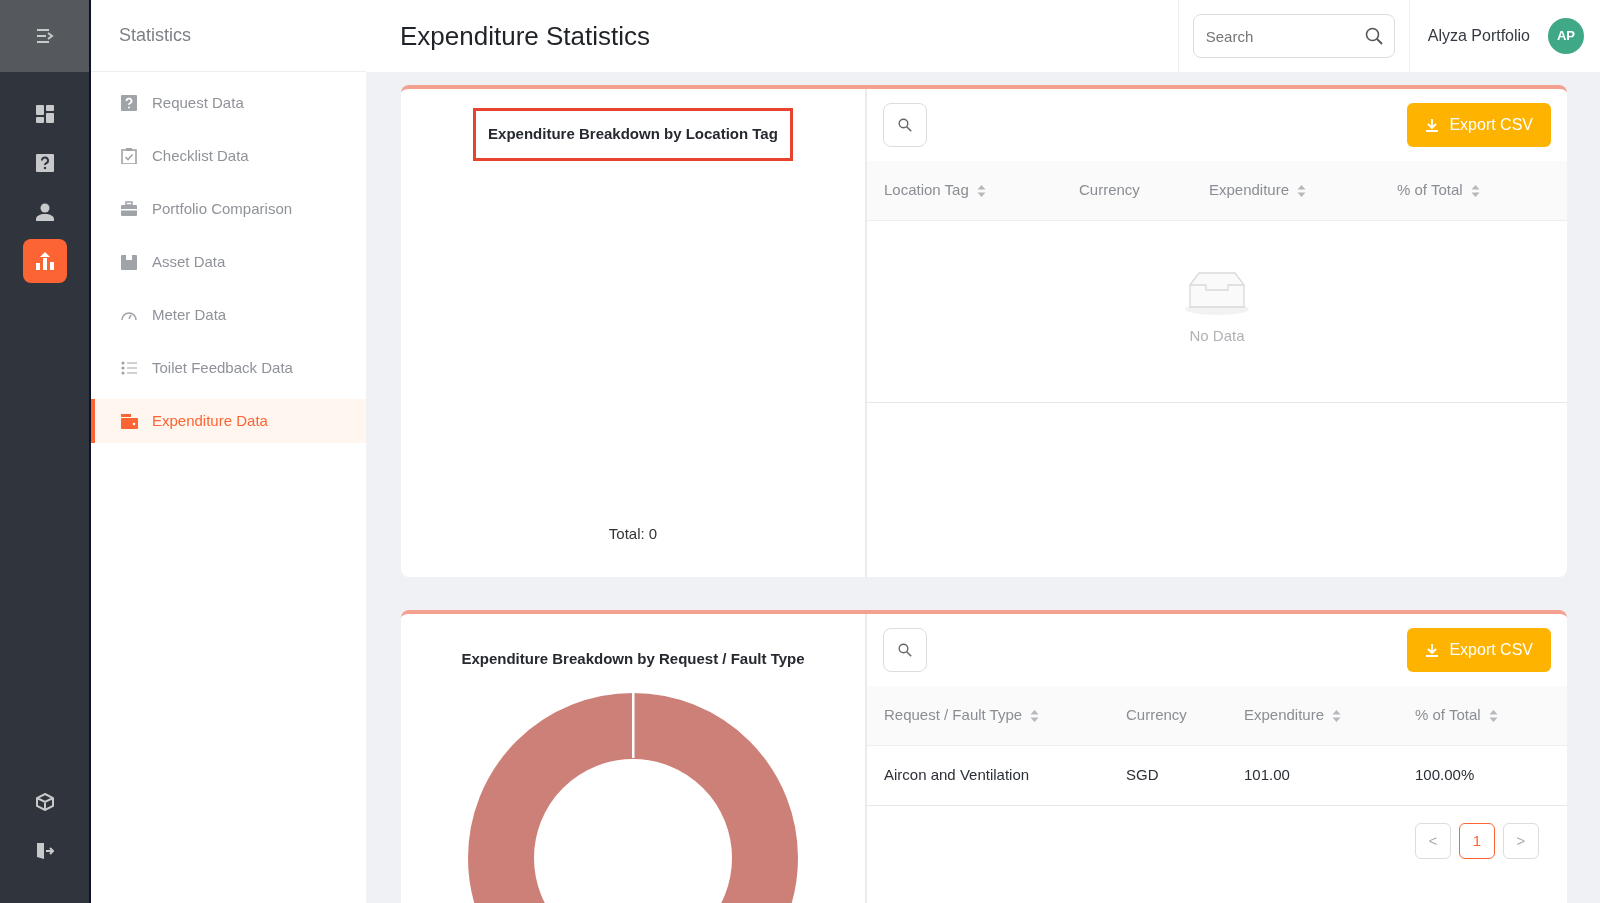 The height and width of the screenshot is (903, 1600). What do you see at coordinates (129, 368) in the screenshot?
I see `list-icon` at bounding box center [129, 368].